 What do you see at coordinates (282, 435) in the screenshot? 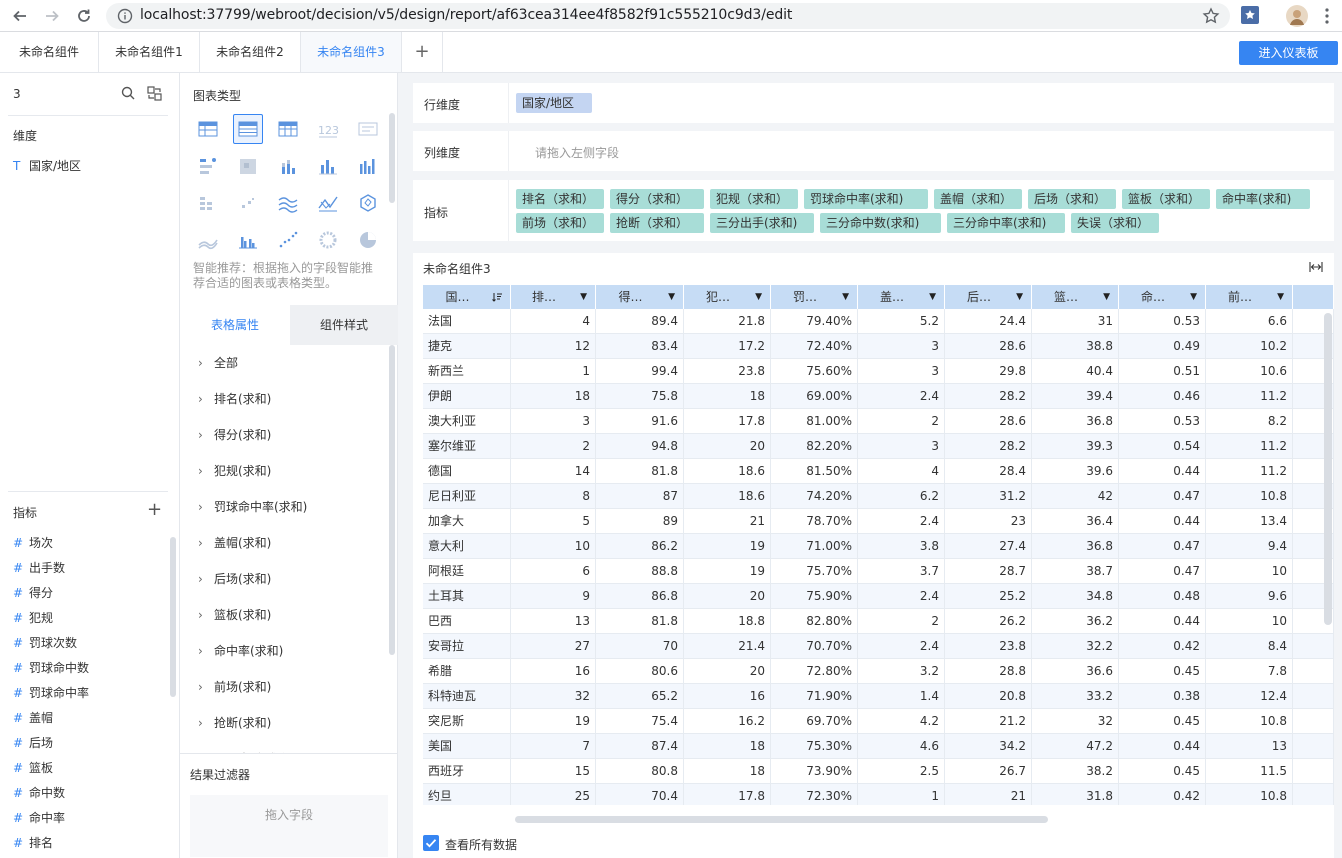
I see `property-item: › 得分(求和)` at bounding box center [282, 435].